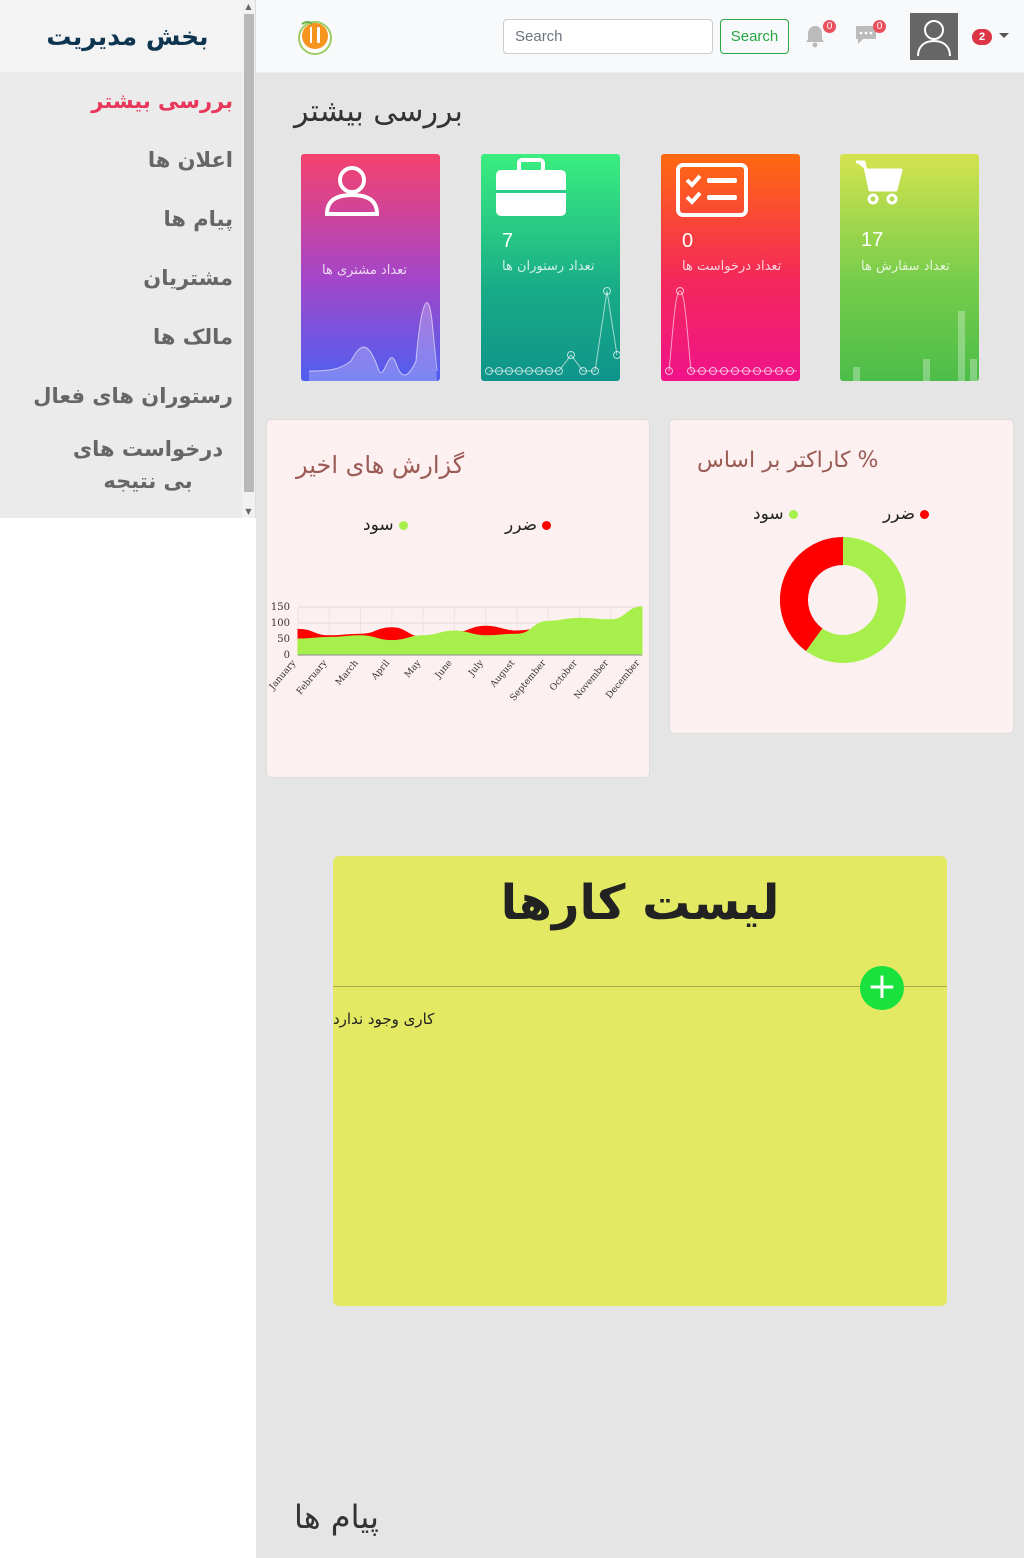 This screenshot has width=1024, height=1558. I want to click on sidebar-item-notifications: اعلان ها, so click(116, 159).